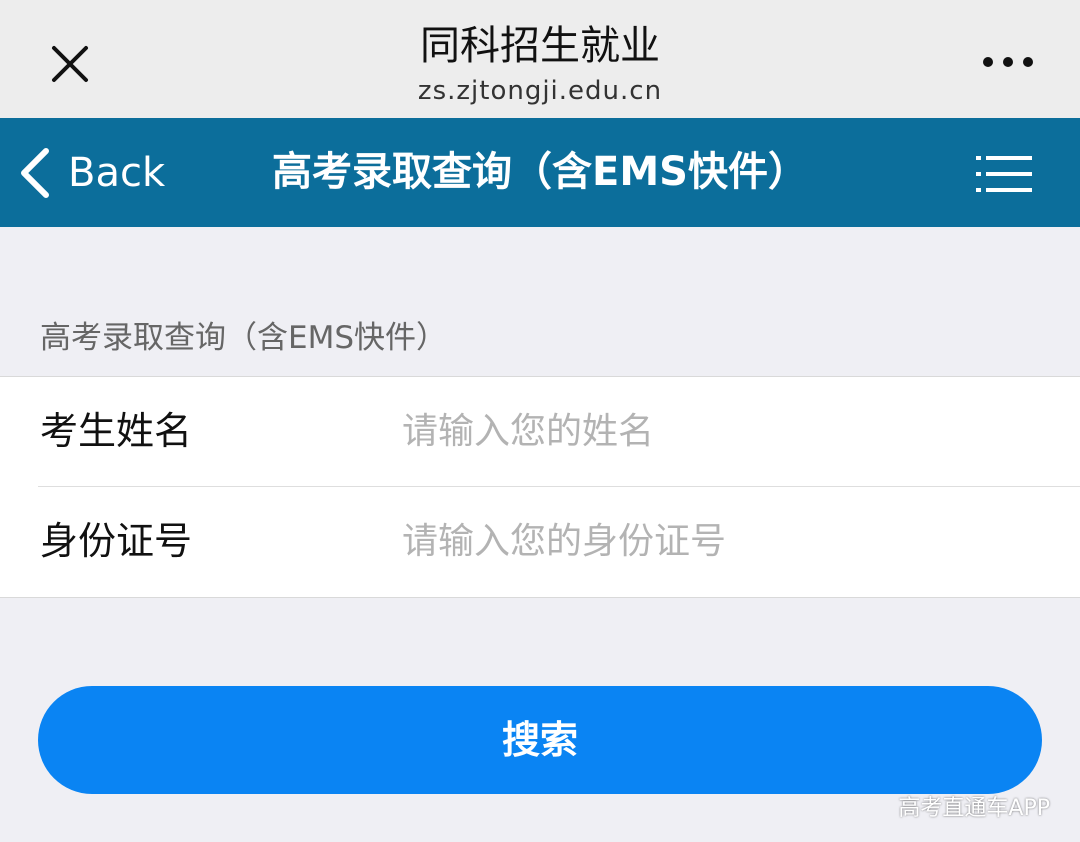 The height and width of the screenshot is (842, 1080). I want to click on more-button, so click(1008, 62).